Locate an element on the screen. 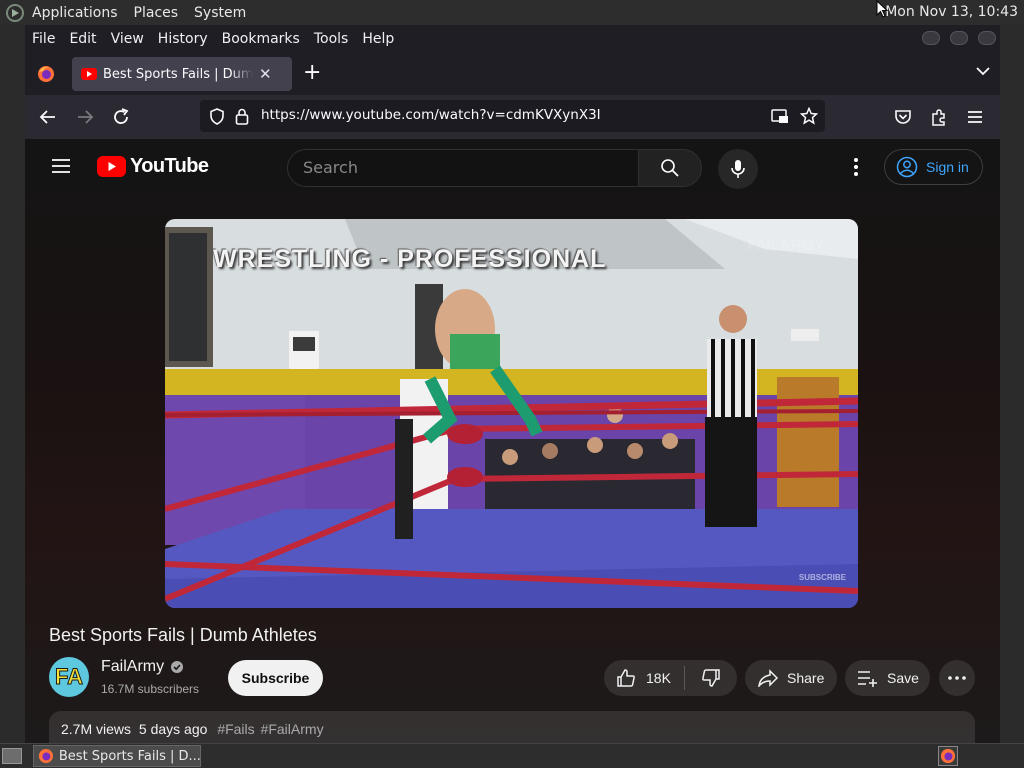  more-horizontal-icon is located at coordinates (957, 678).